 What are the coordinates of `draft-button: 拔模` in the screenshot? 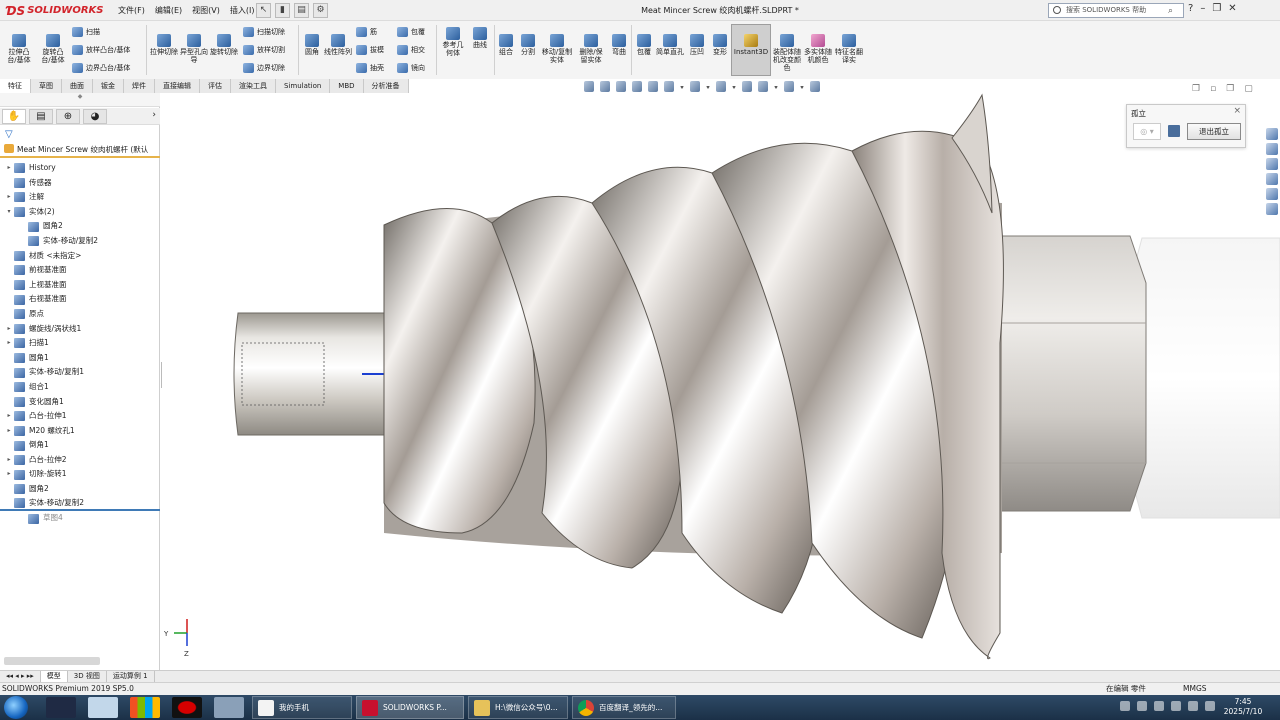 It's located at (370, 50).